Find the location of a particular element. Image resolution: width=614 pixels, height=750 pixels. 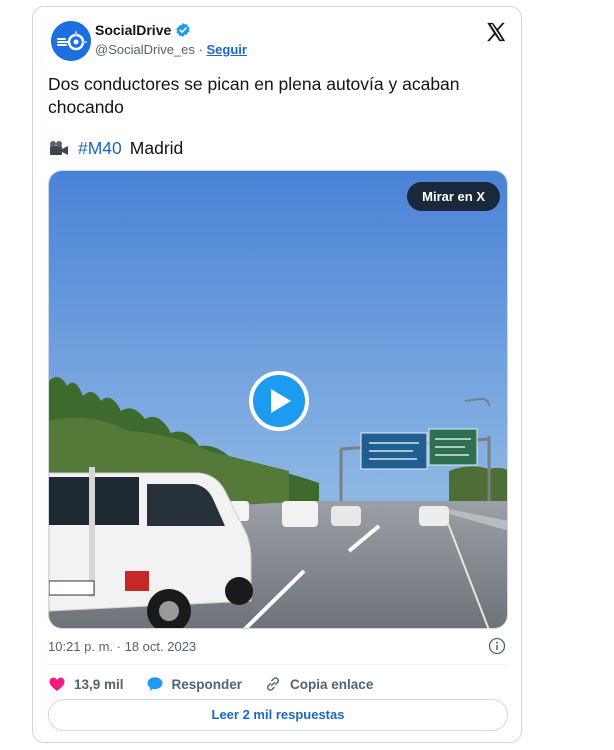

account-name: SocialDrive is located at coordinates (133, 30).